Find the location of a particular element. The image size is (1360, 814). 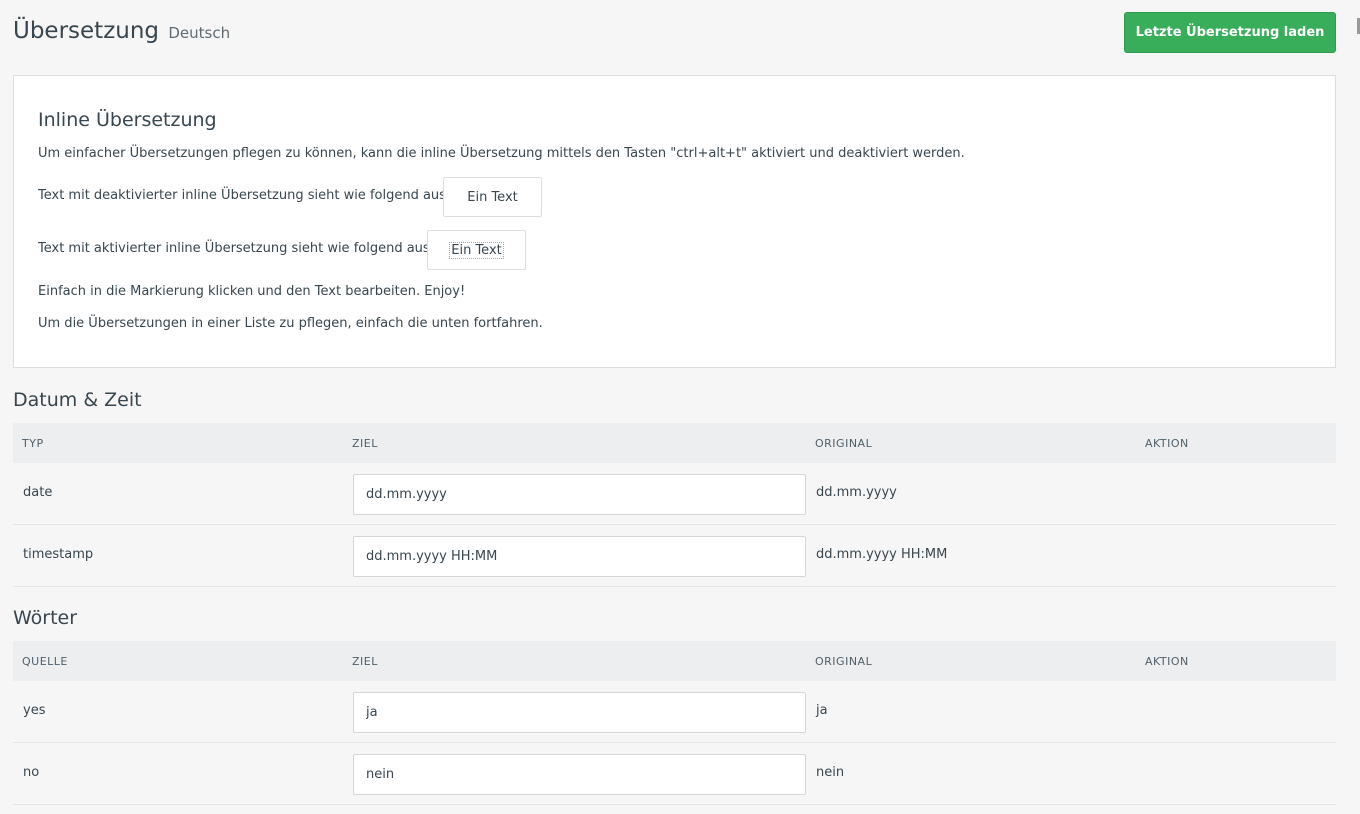

source-cell: yes is located at coordinates (34, 710).